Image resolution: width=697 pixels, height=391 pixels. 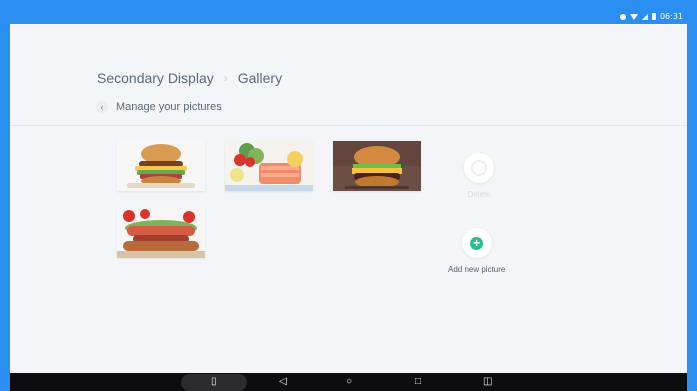 I want to click on breadcrumb: Secondary Display › Gallery, so click(x=189, y=78).